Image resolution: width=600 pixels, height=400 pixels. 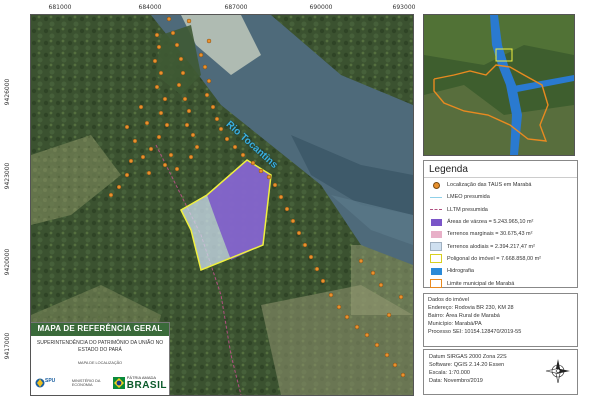 I want to click on lmeo-line-icon, so click(x=436, y=197).